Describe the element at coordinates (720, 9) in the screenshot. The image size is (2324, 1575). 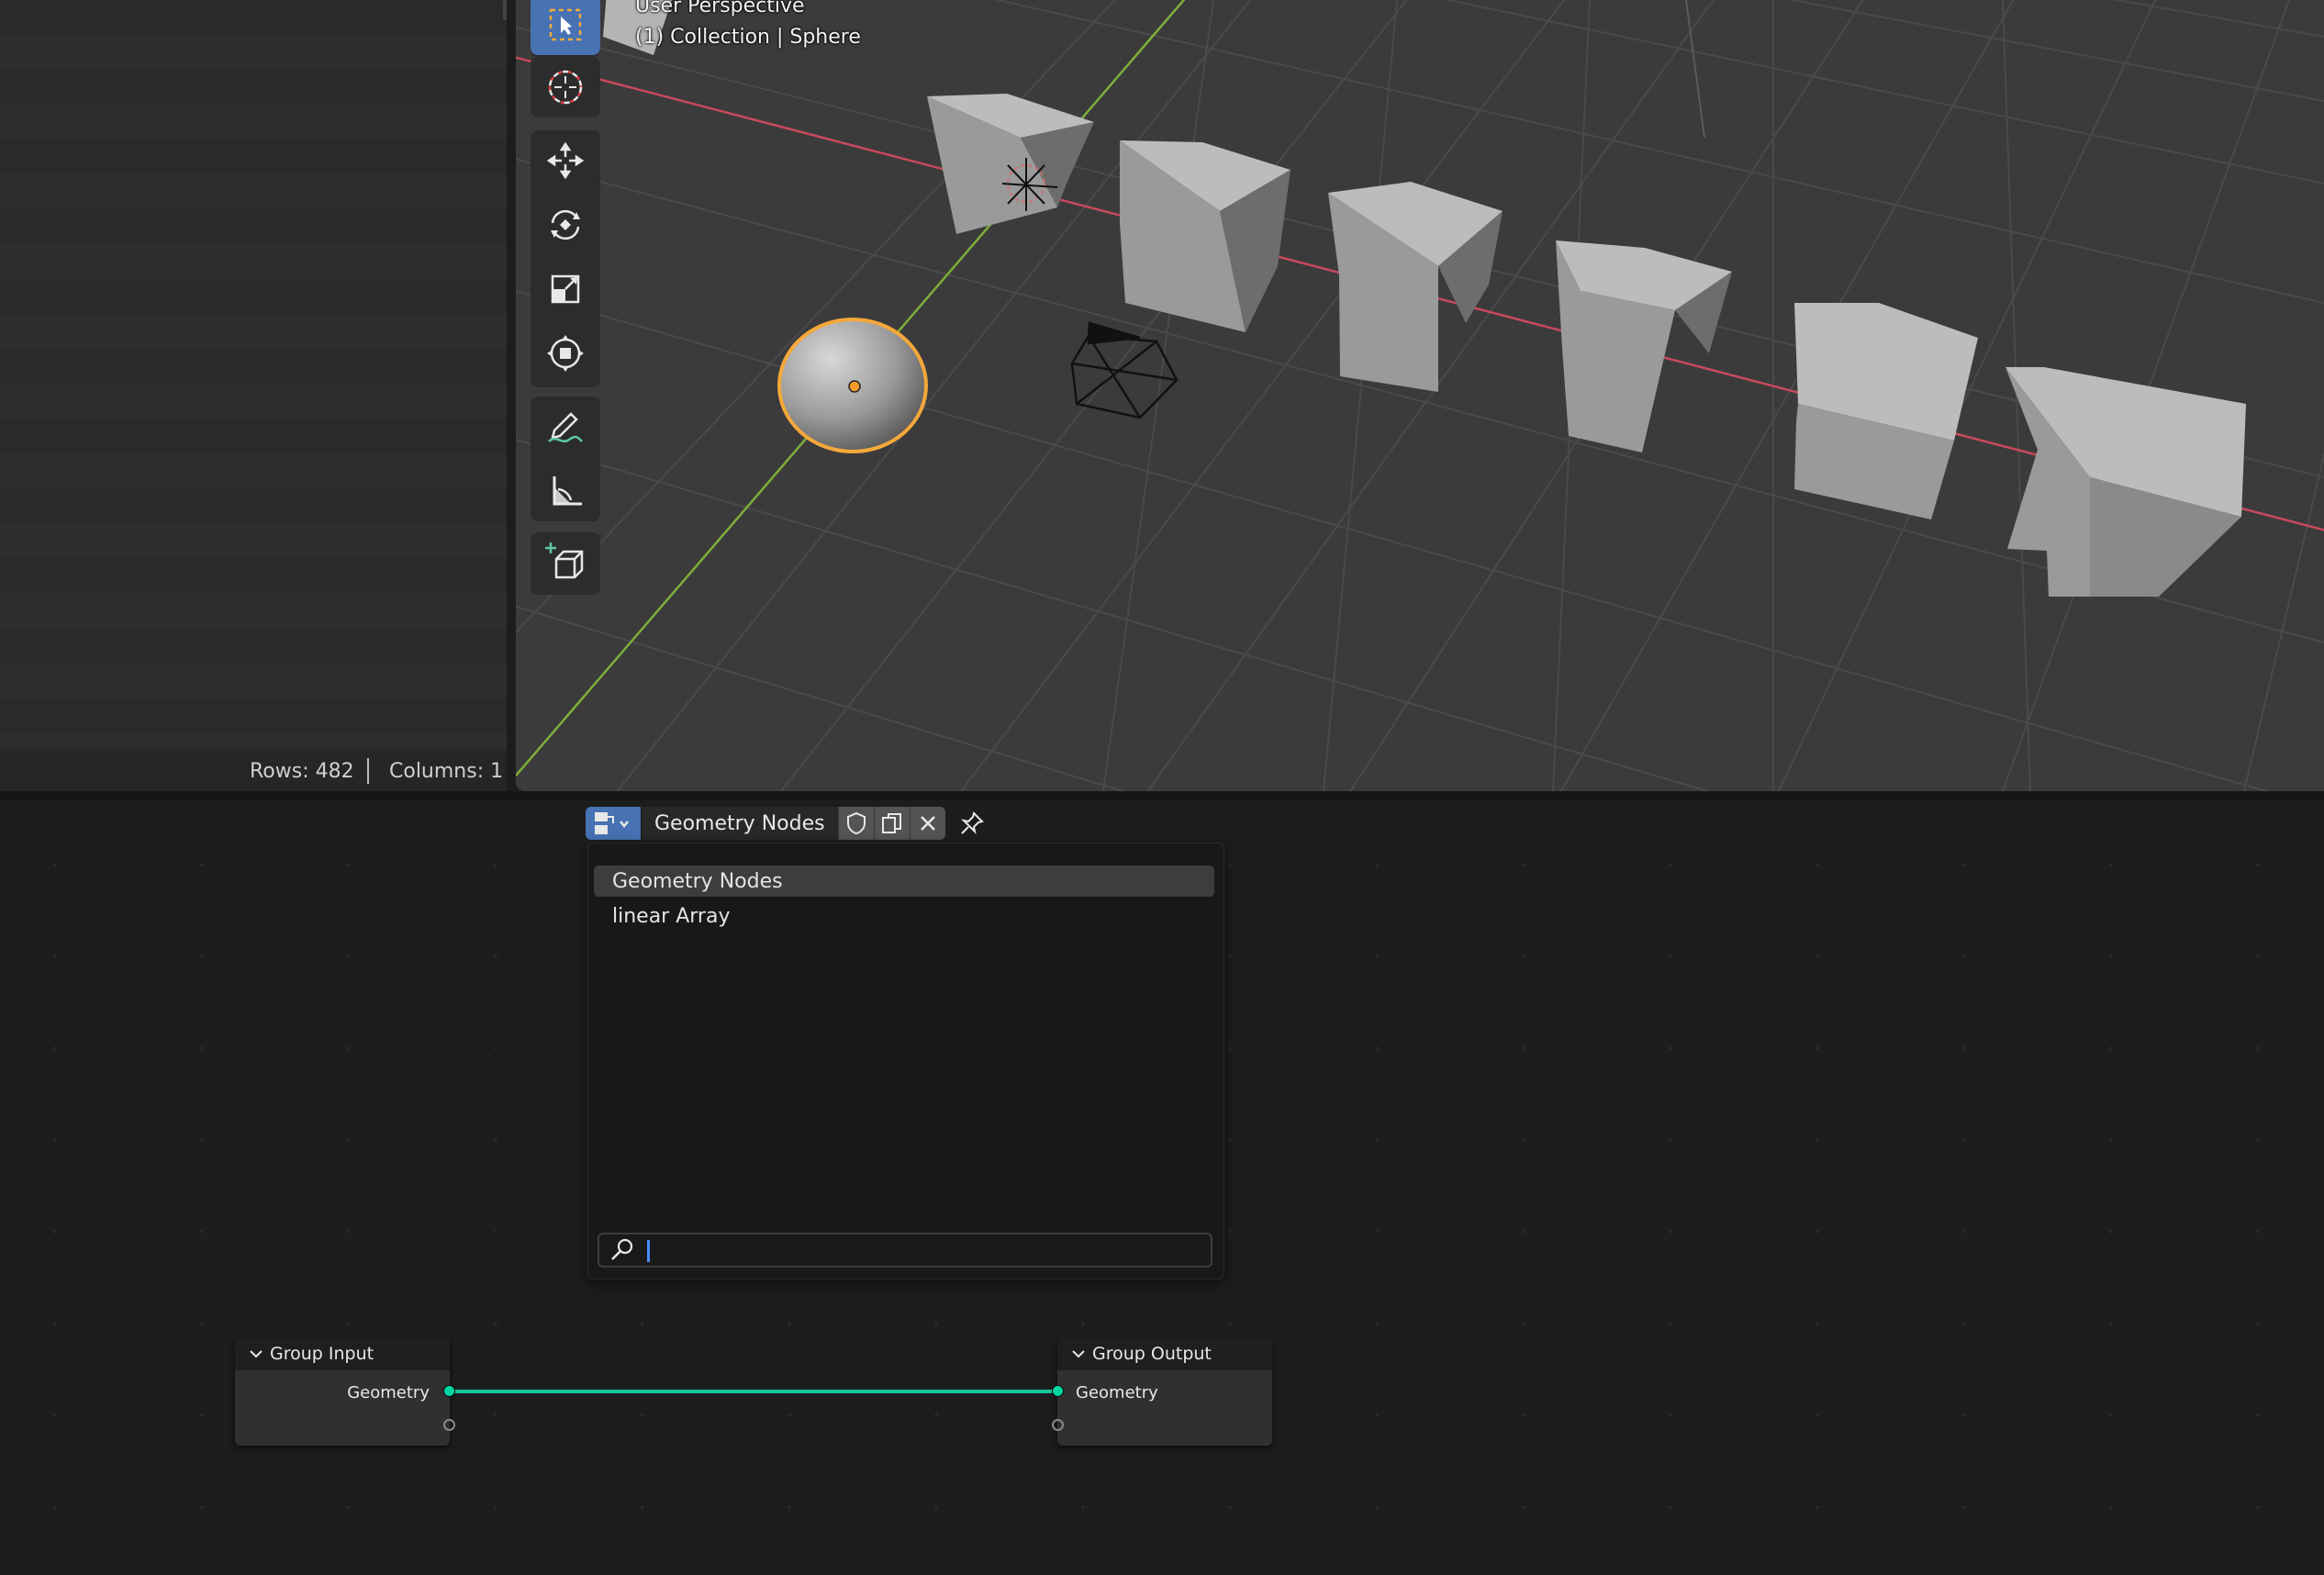
I see `view-perspective-label: User Perspective` at that location.